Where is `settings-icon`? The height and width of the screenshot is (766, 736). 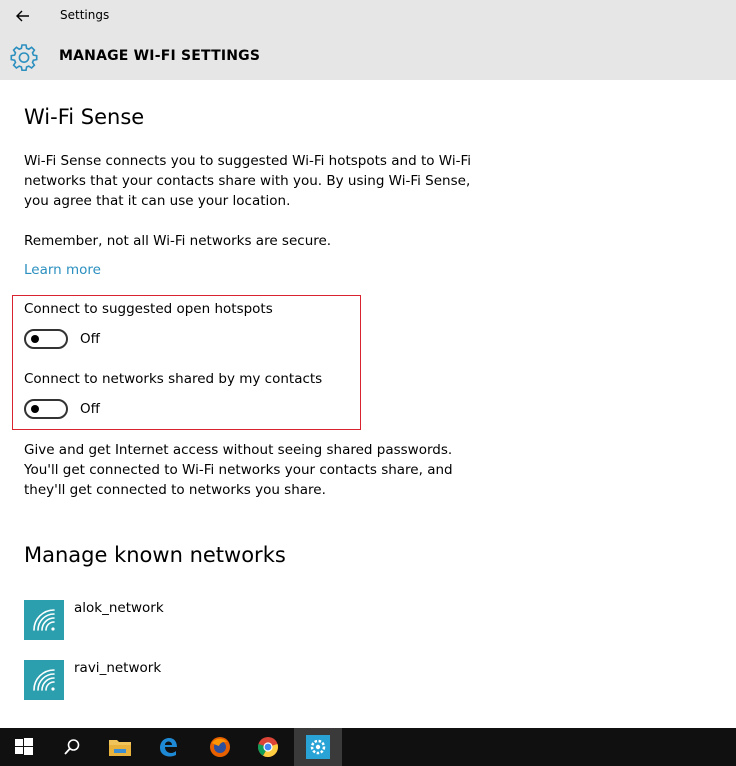
settings-icon is located at coordinates (318, 747).